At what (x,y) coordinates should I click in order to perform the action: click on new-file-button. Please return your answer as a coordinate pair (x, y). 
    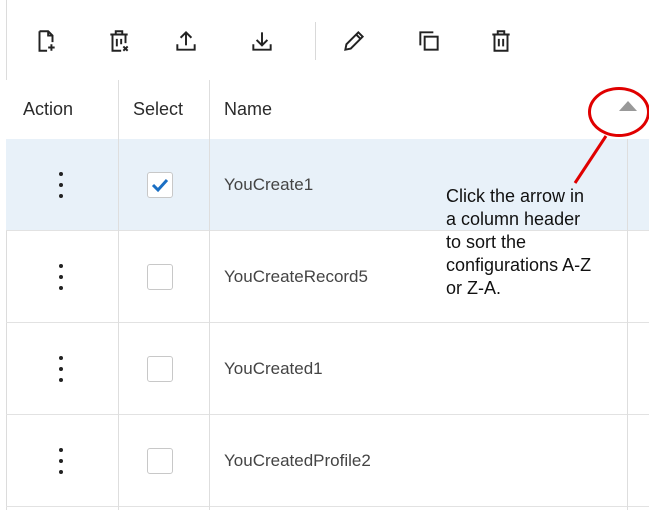
    Looking at the image, I should click on (46, 41).